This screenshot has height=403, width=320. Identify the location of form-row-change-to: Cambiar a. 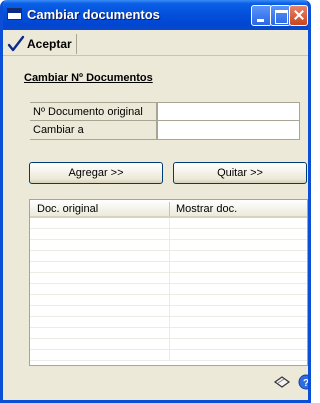
(165, 130).